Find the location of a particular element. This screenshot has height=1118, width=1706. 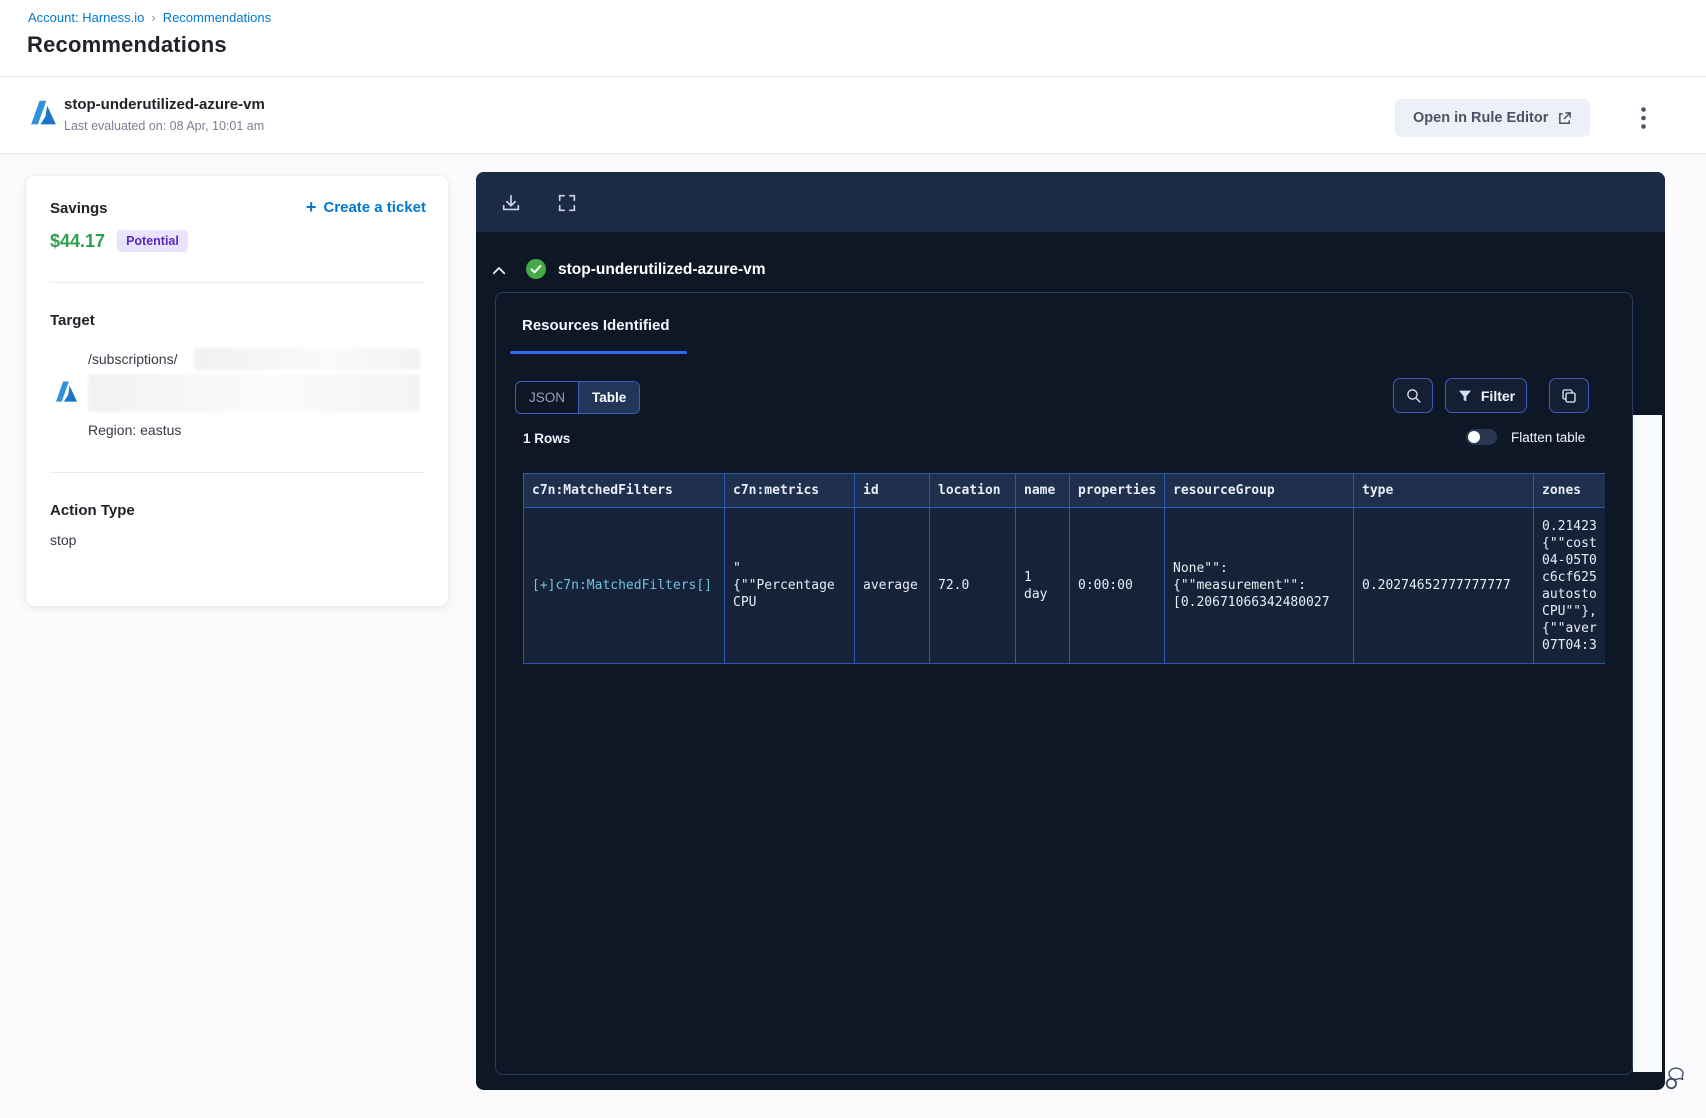

savings-amount: $44.17 is located at coordinates (78, 240).